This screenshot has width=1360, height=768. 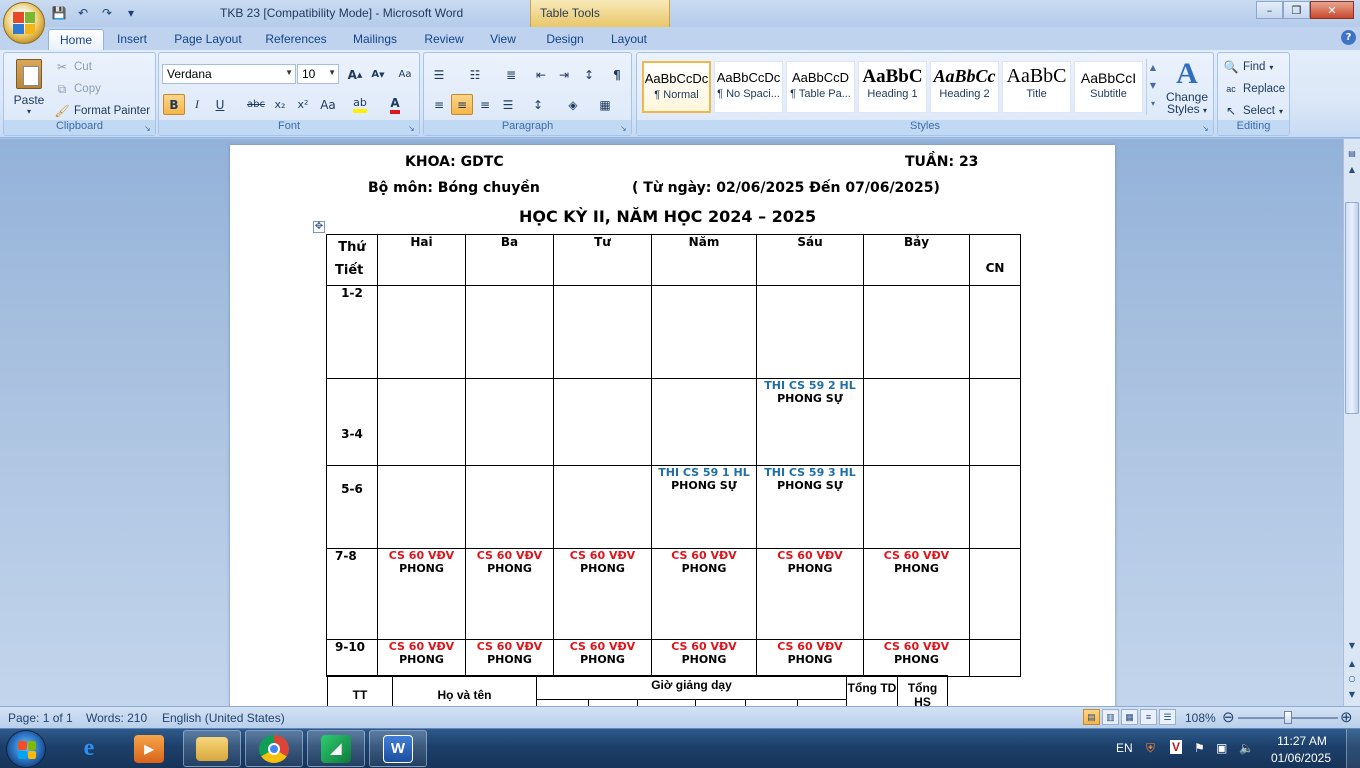 I want to click on align-right-icon: ≡, so click(x=485, y=104).